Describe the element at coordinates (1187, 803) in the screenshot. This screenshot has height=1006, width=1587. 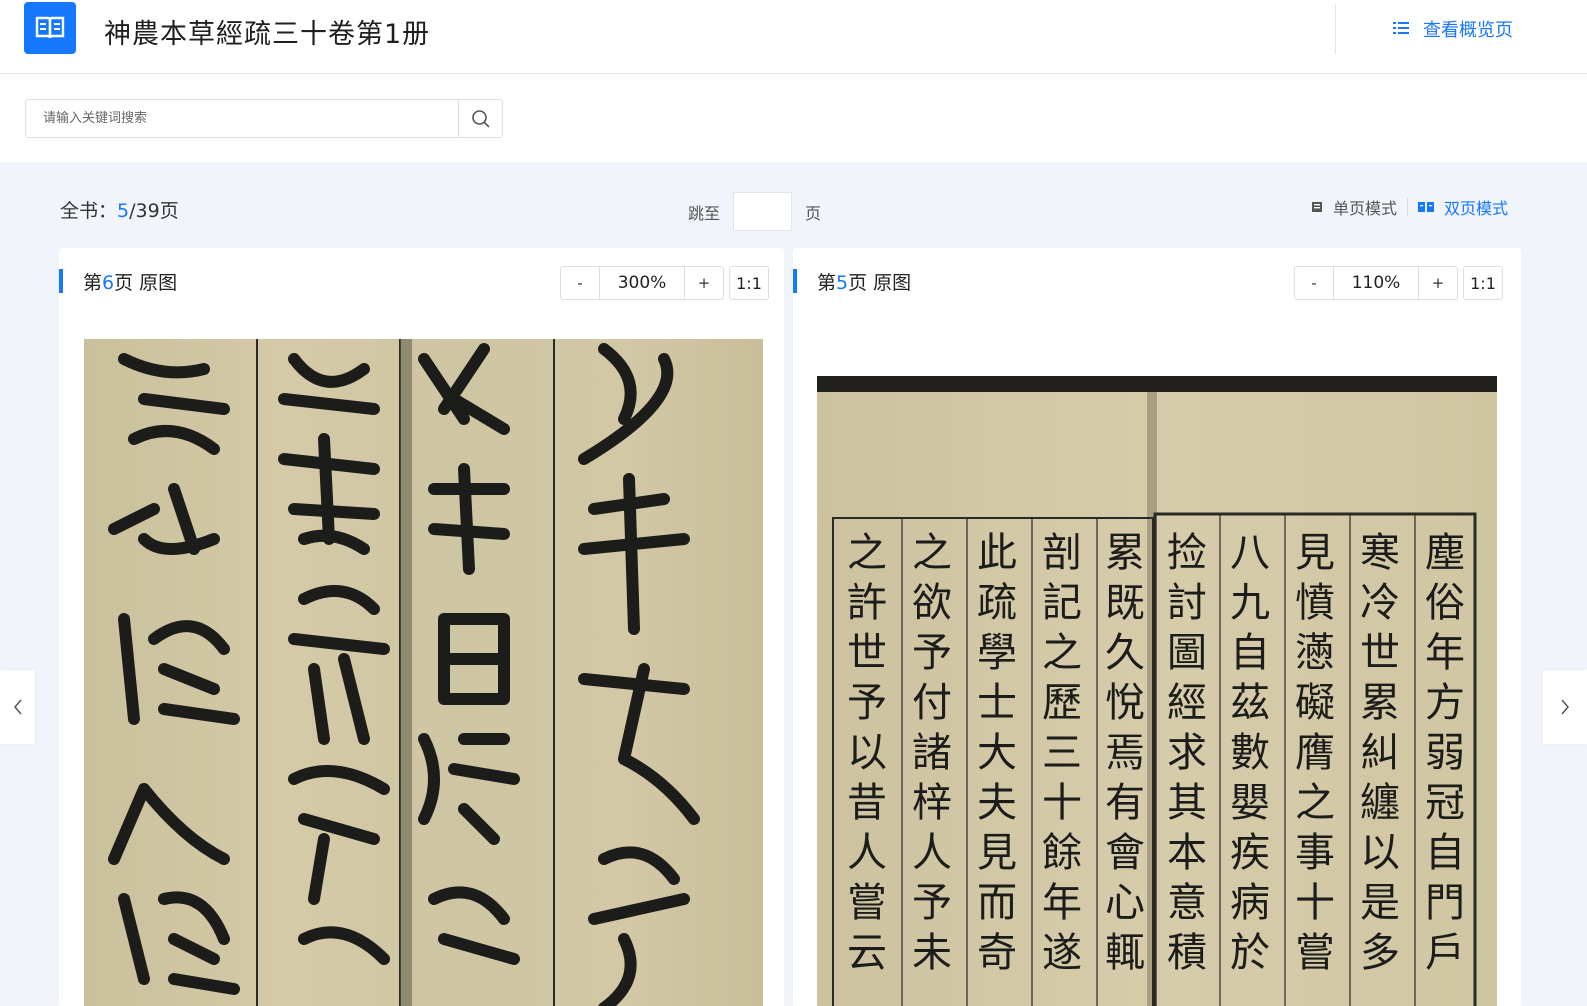
I see `svg-text: 其` at that location.